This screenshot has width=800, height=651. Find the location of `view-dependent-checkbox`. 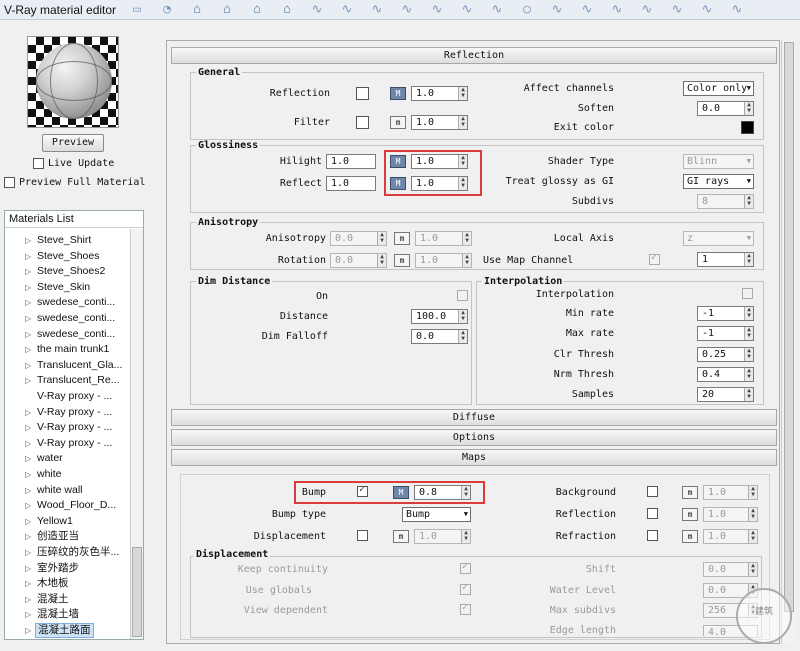

view-dependent-checkbox is located at coordinates (465, 608).